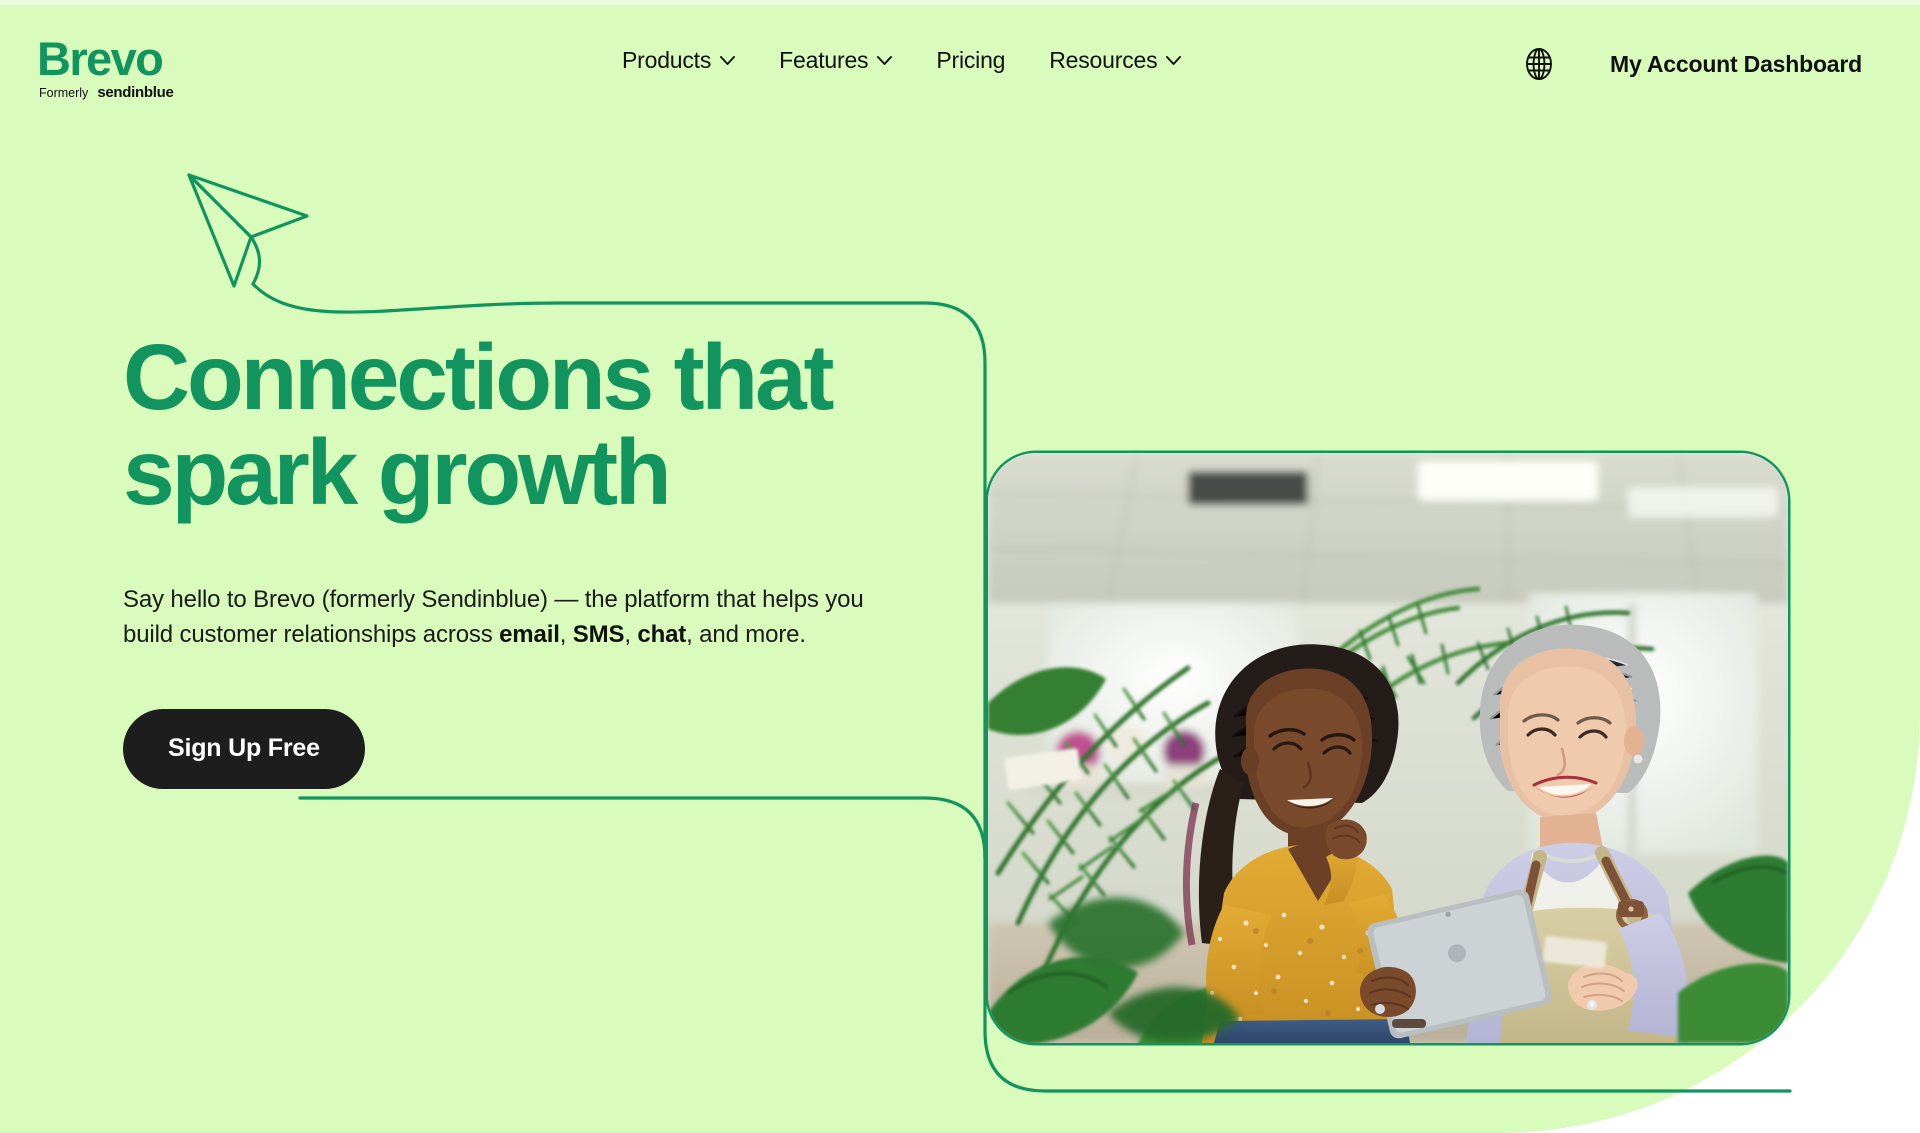 This screenshot has width=1920, height=1133. What do you see at coordinates (662, 635) in the screenshot?
I see `hero-subcopy-chat: chat` at bounding box center [662, 635].